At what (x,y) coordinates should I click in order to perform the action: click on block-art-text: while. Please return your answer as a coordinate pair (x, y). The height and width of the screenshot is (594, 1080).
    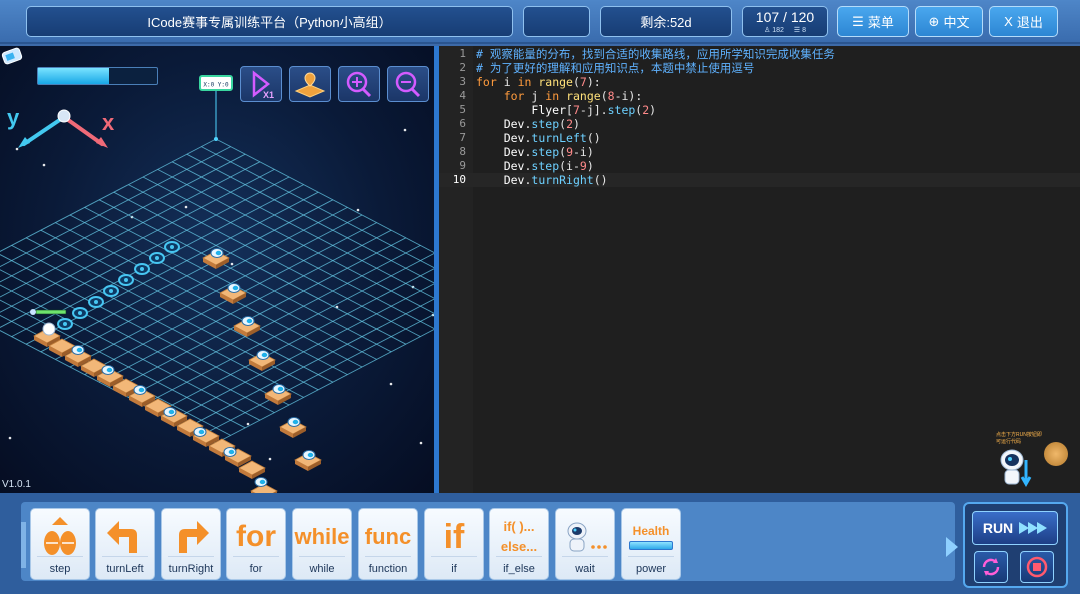
    Looking at the image, I should click on (322, 536).